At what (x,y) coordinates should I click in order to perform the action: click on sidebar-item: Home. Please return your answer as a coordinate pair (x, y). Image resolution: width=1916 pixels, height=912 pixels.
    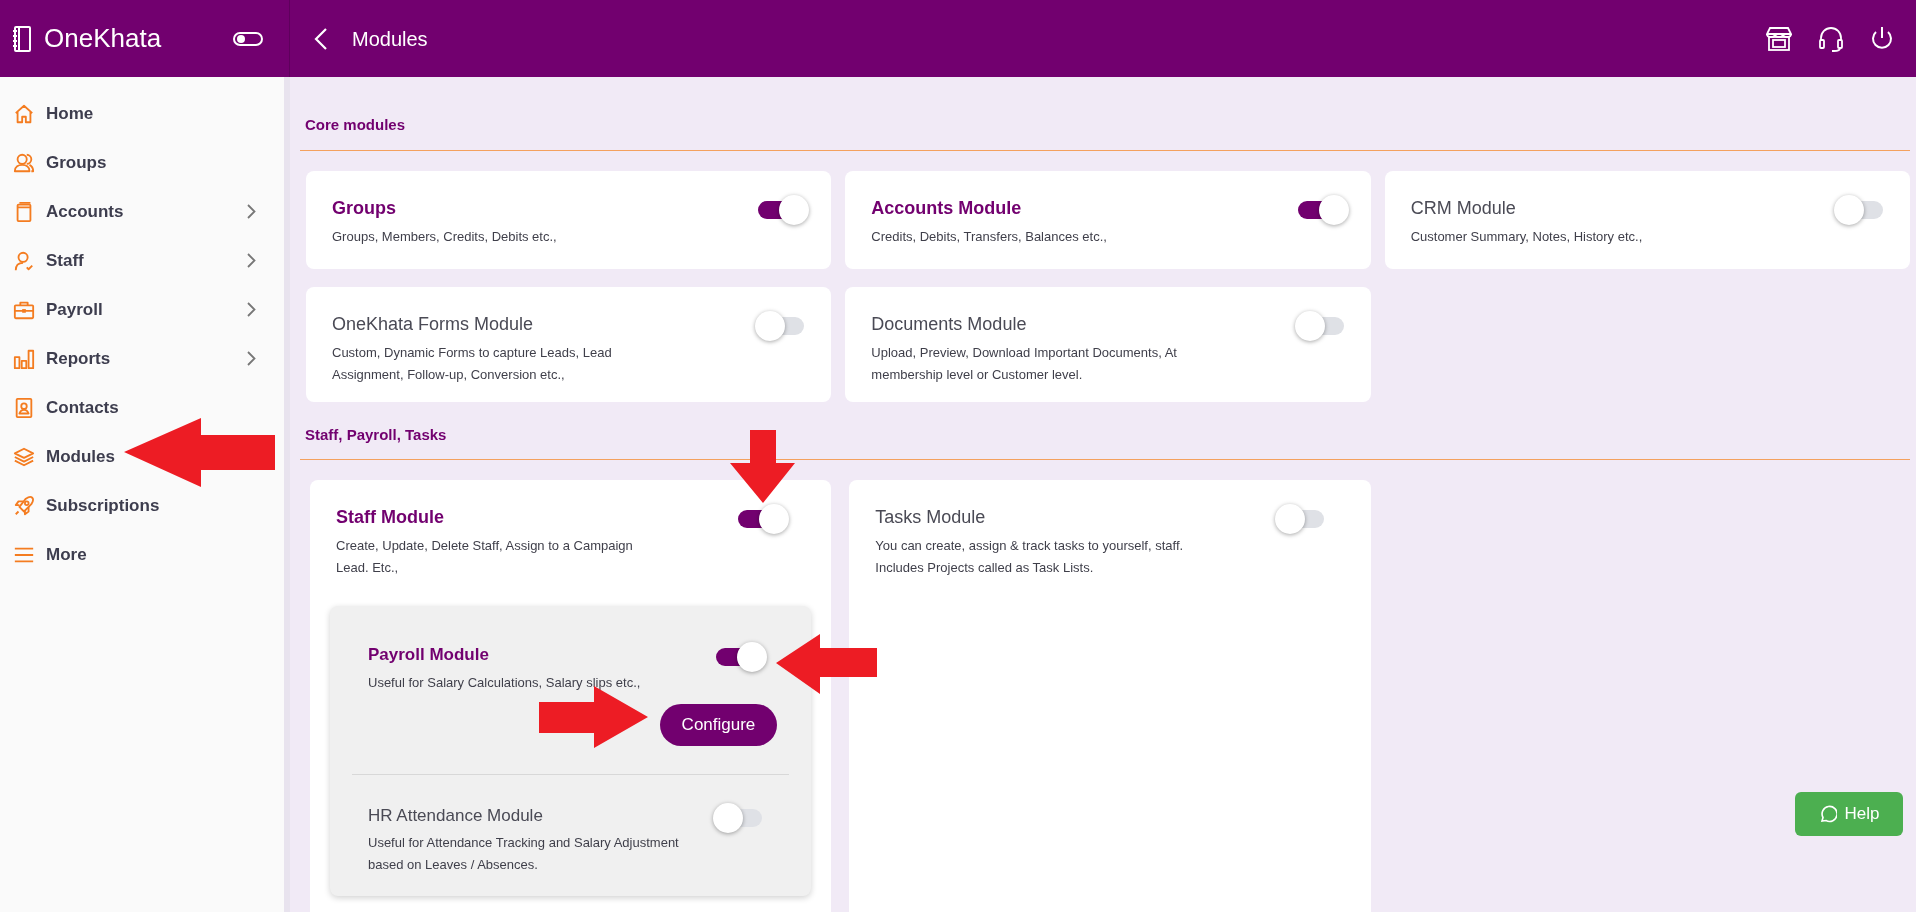
    Looking at the image, I should click on (142, 113).